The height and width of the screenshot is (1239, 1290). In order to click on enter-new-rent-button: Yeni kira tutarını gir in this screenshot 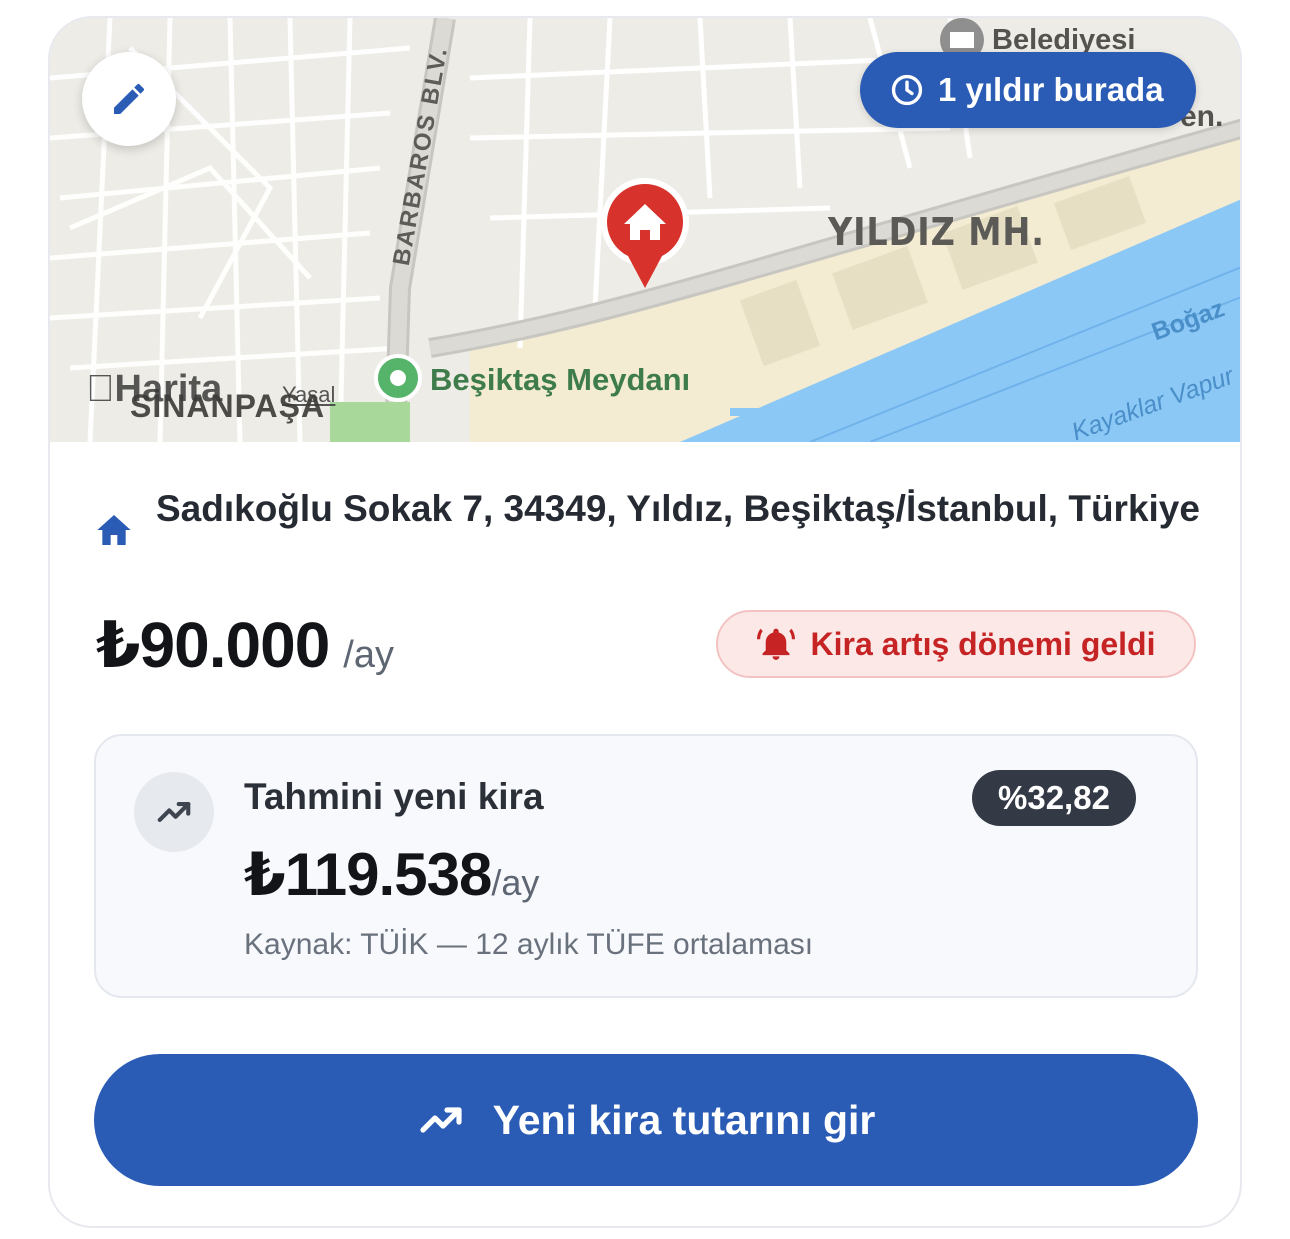, I will do `click(646, 1120)`.